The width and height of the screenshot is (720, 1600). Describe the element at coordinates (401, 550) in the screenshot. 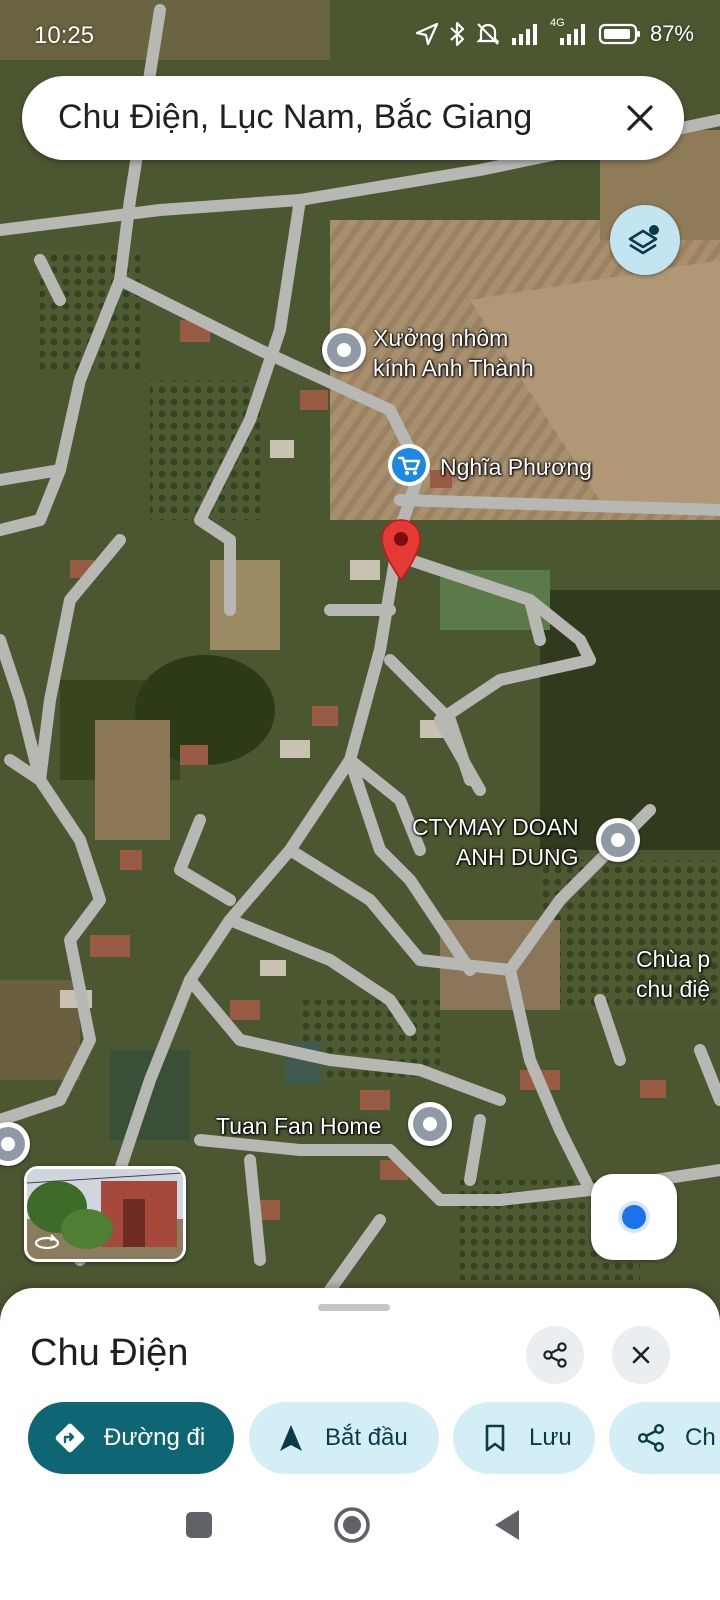

I see `selected-place-pin` at that location.